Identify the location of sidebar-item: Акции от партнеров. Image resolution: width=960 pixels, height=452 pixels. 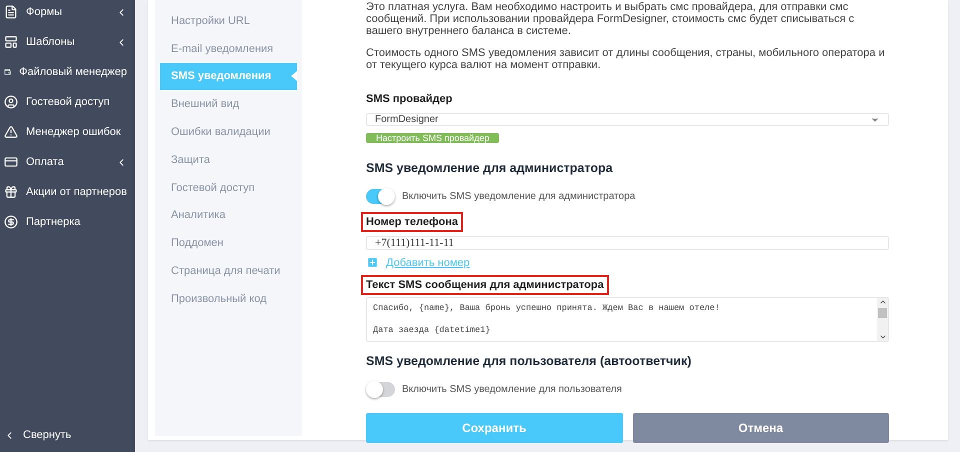
(67, 192).